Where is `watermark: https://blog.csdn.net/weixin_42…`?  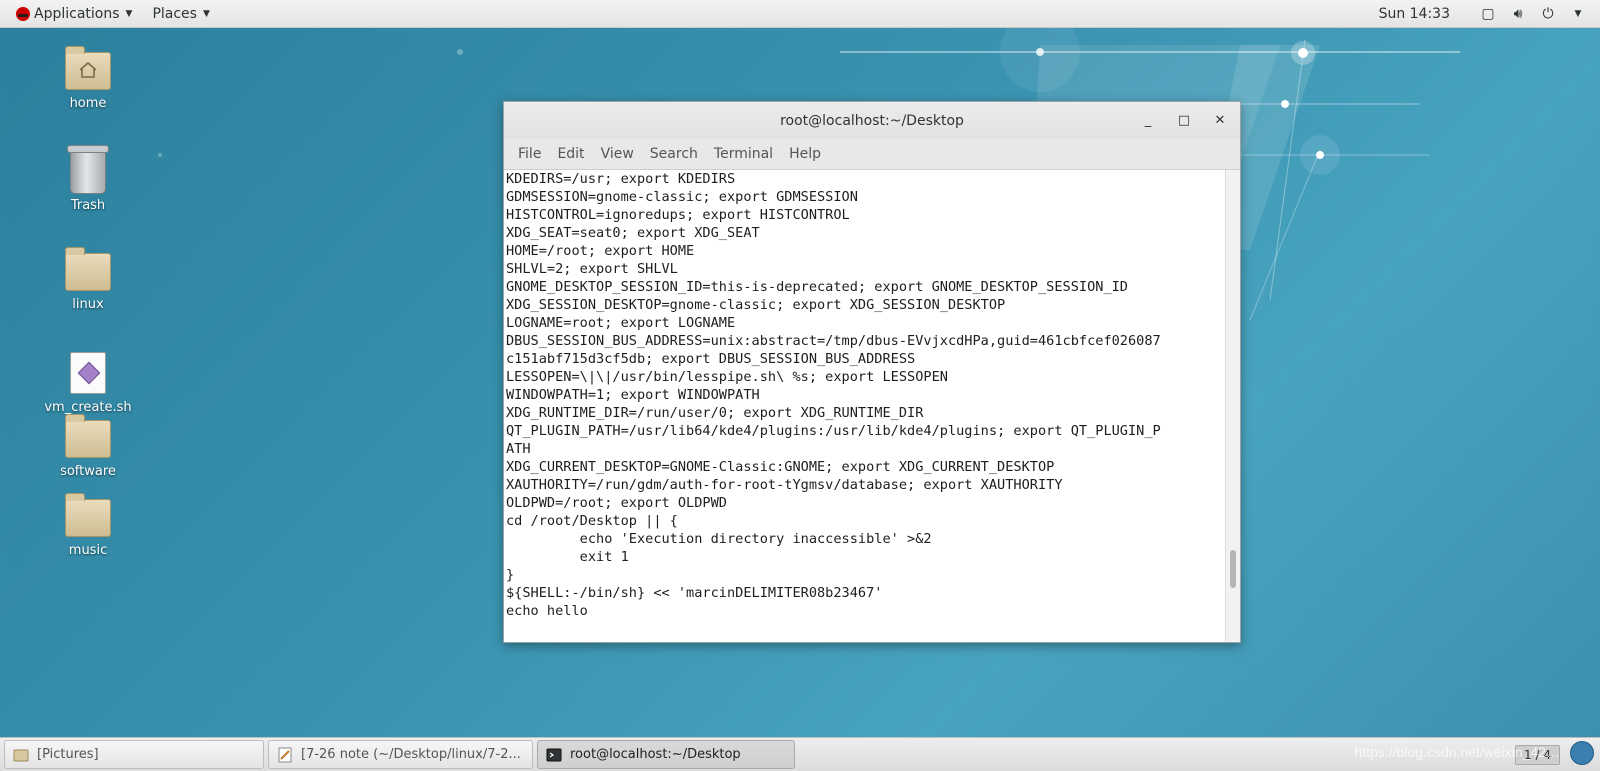
watermark: https://blog.csdn.net/weixin_42… is located at coordinates (1457, 752).